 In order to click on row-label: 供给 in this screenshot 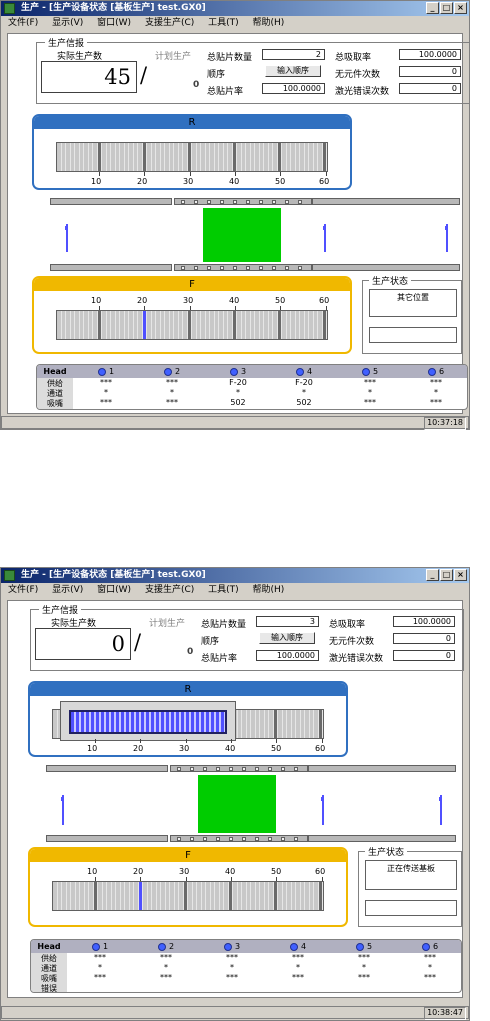, I will do `click(49, 958)`.